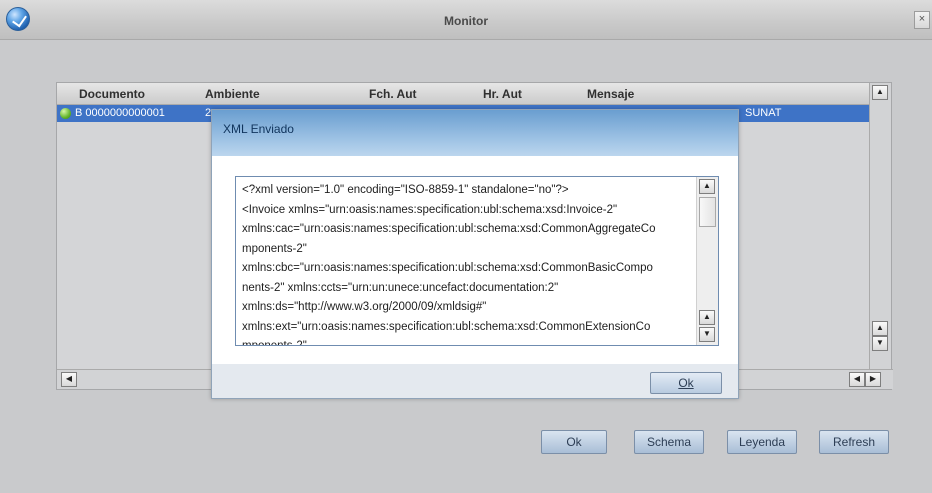  What do you see at coordinates (232, 94) in the screenshot?
I see `column-header-ambiente: Ambiente` at bounding box center [232, 94].